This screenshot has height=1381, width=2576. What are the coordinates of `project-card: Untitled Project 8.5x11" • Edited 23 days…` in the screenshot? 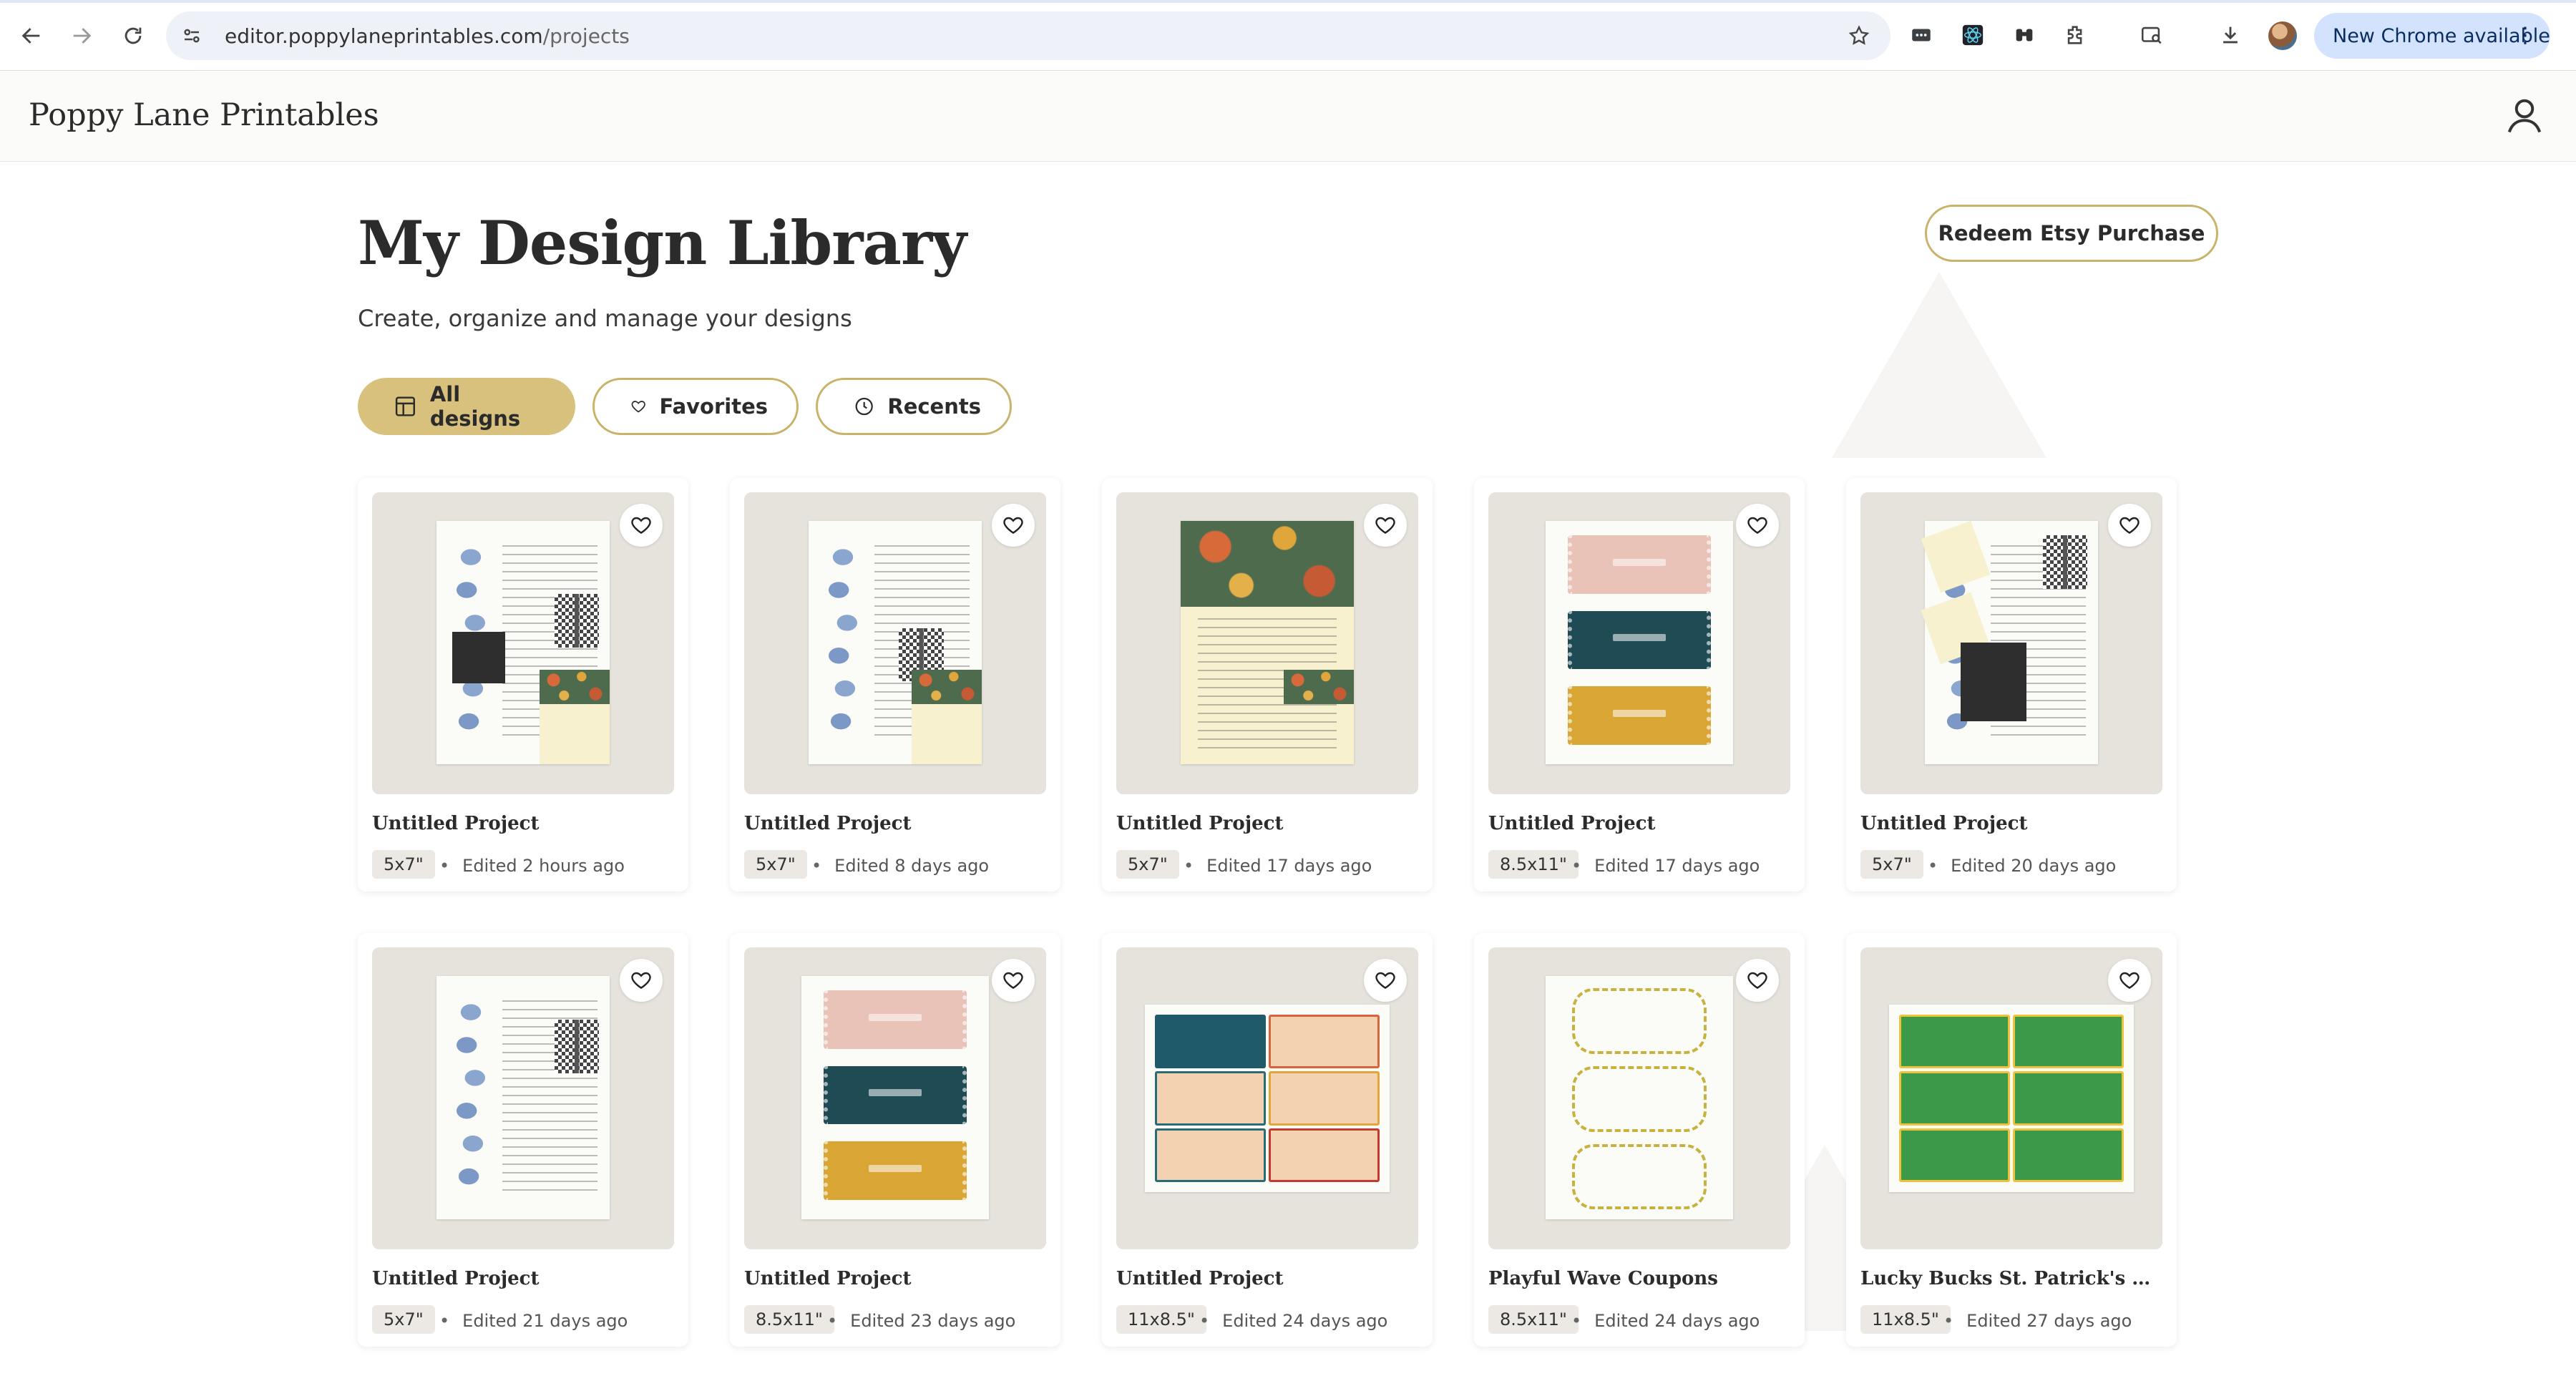 It's located at (895, 1140).